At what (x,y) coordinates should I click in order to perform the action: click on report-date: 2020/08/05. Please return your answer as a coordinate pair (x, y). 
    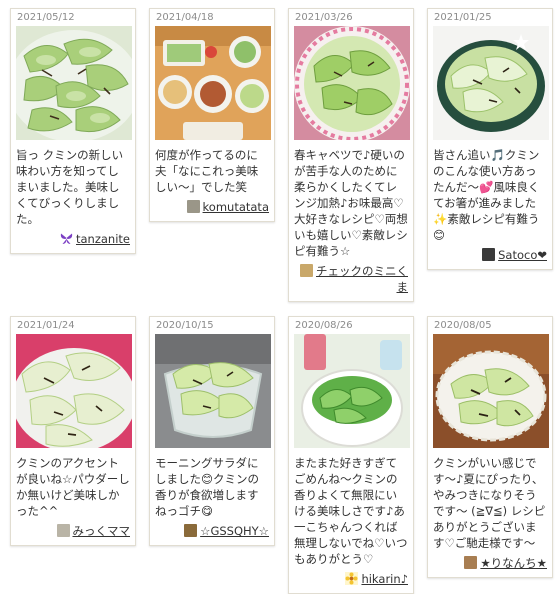
    Looking at the image, I should click on (463, 325).